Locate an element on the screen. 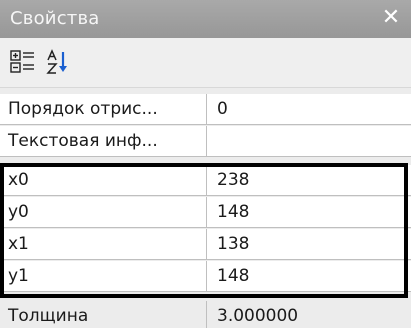 This screenshot has width=411, height=328. property-name: y0 is located at coordinates (103, 212).